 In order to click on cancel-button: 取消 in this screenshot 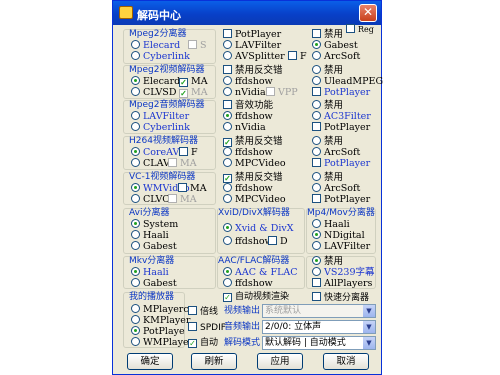, I will do `click(346, 361)`.